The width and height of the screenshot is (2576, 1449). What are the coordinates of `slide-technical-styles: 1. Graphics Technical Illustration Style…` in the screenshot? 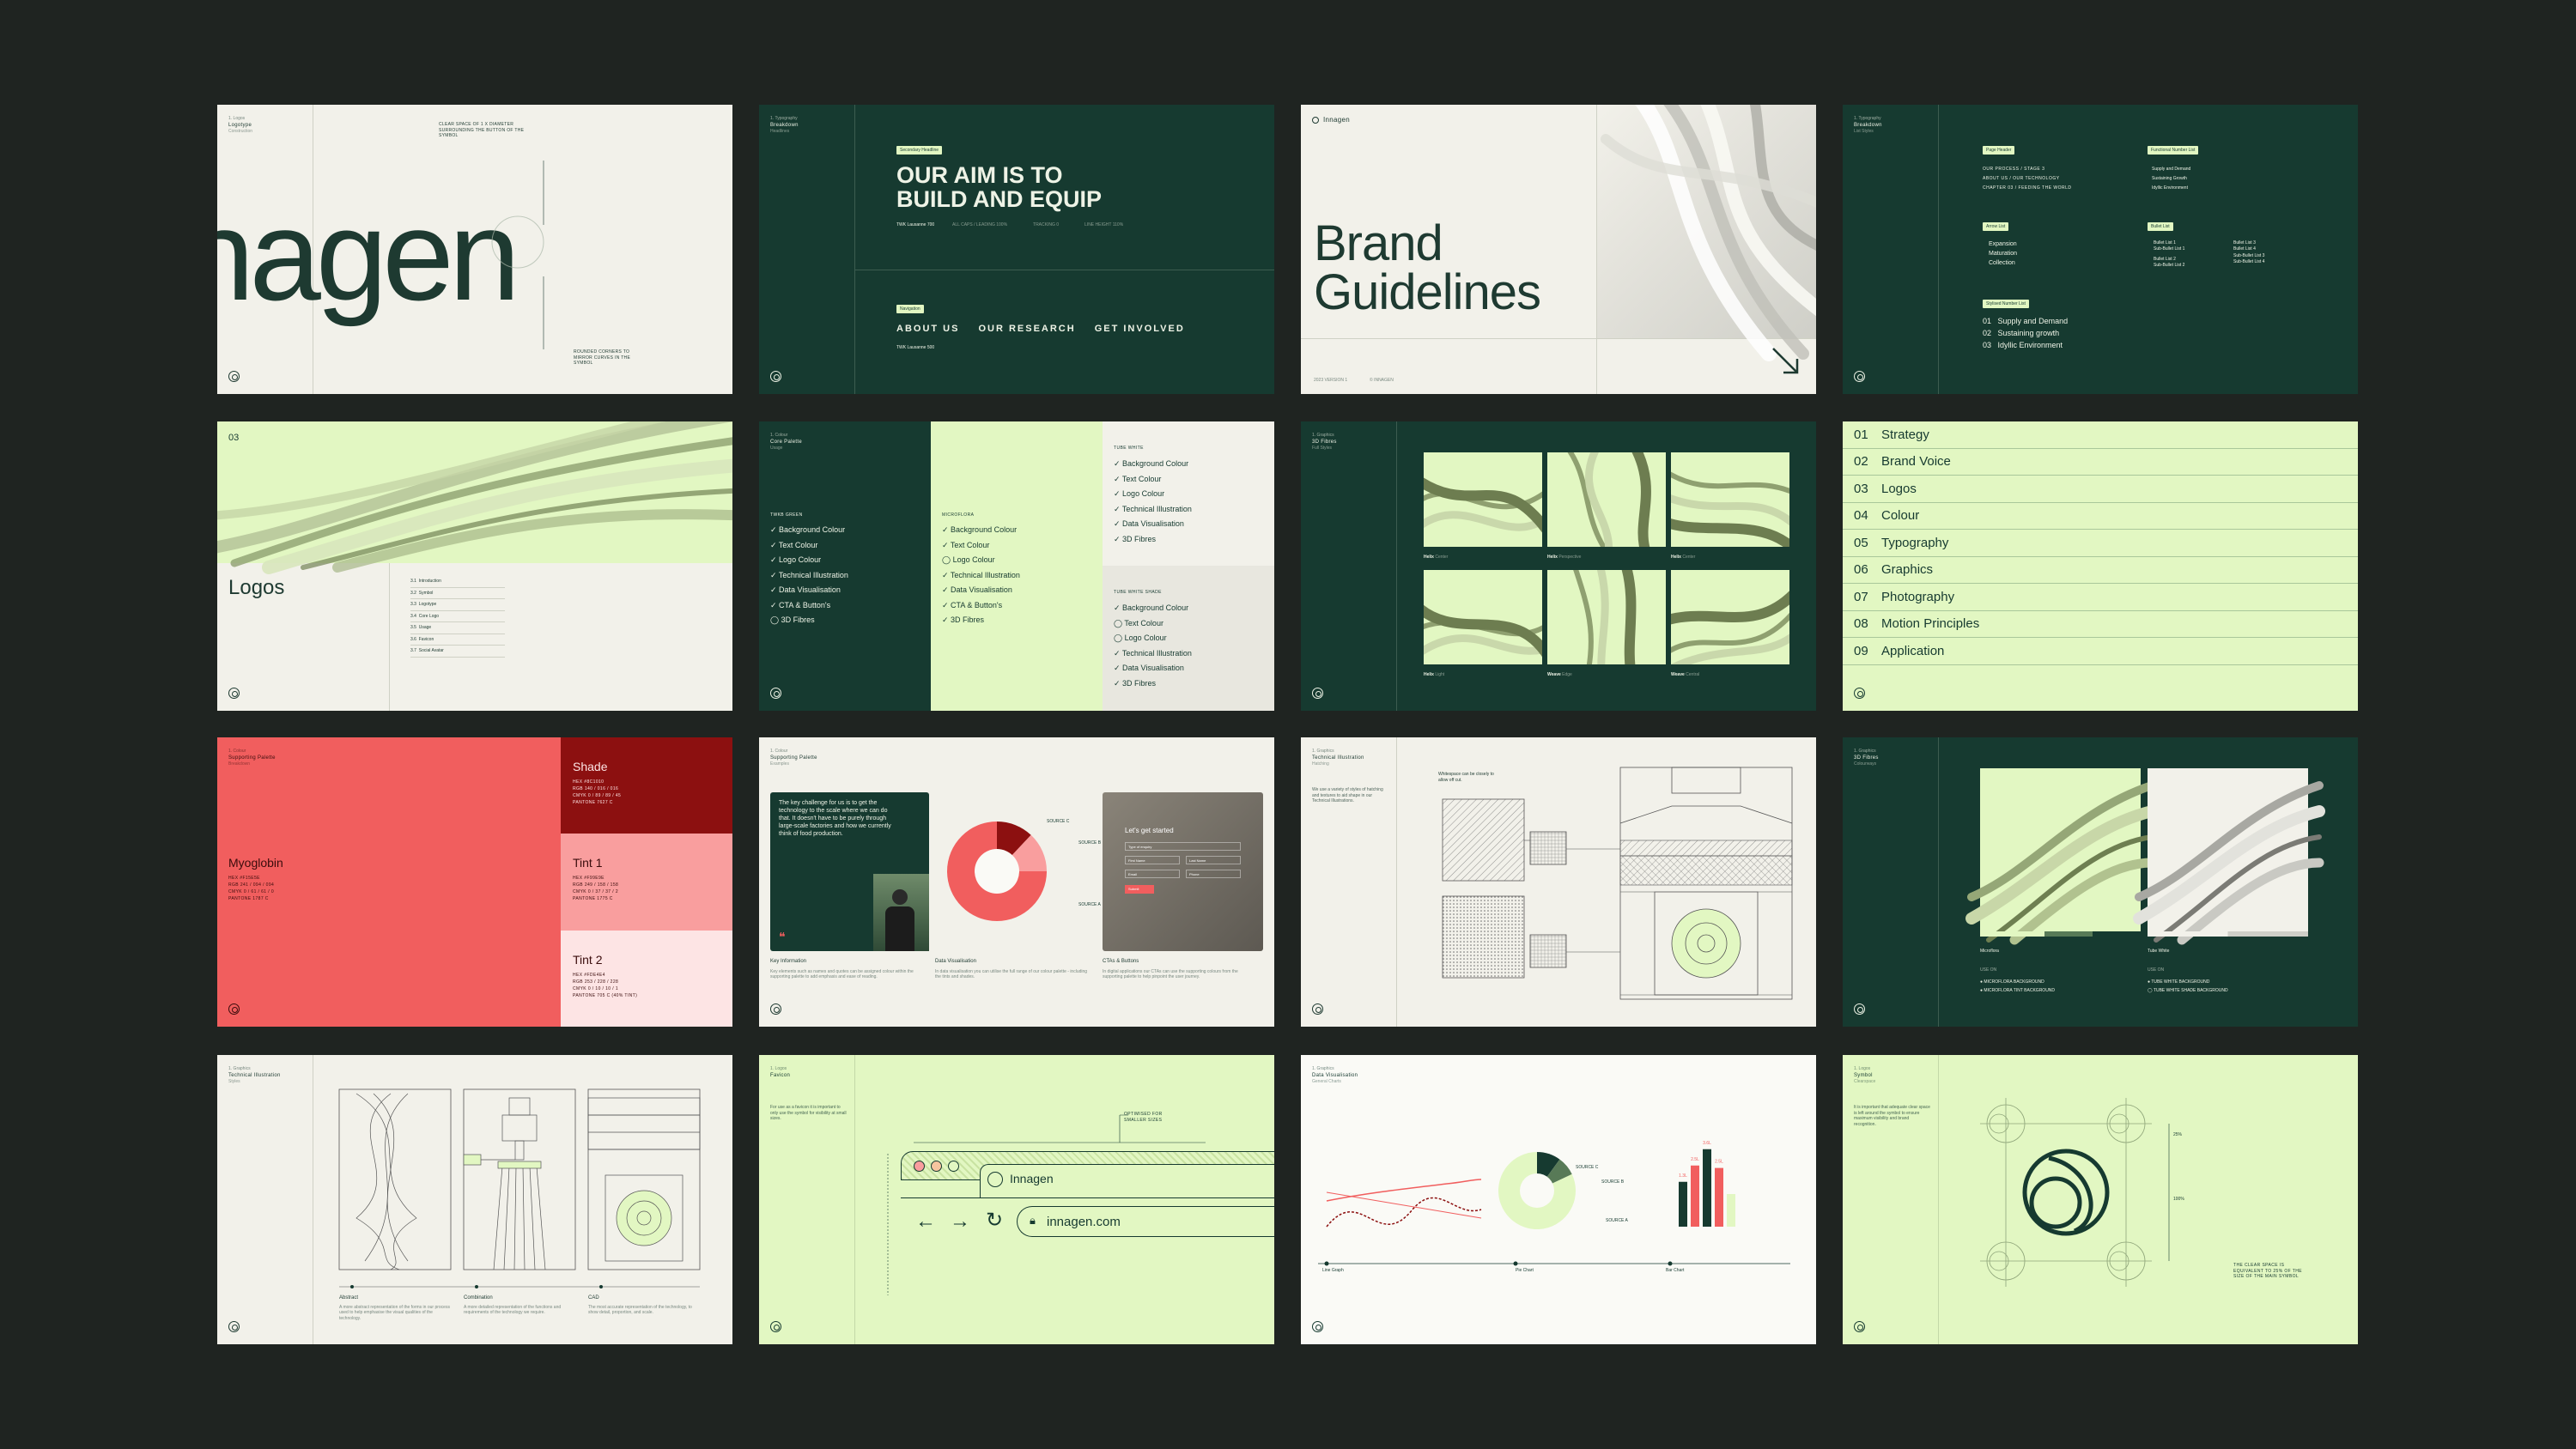 It's located at (474, 1199).